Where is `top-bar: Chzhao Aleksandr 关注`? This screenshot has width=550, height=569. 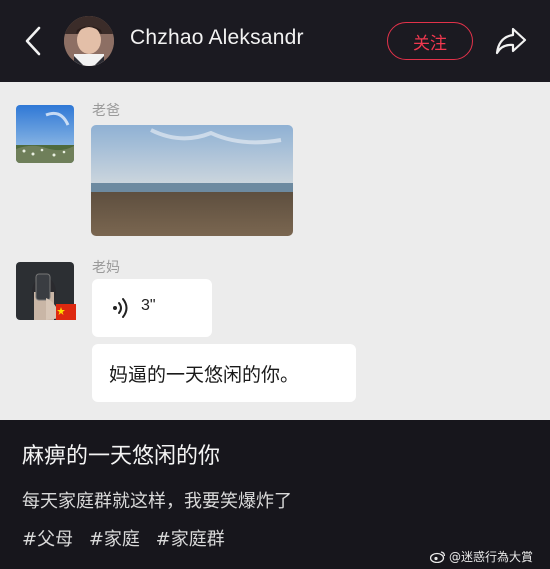
top-bar: Chzhao Aleksandr 关注 is located at coordinates (275, 41).